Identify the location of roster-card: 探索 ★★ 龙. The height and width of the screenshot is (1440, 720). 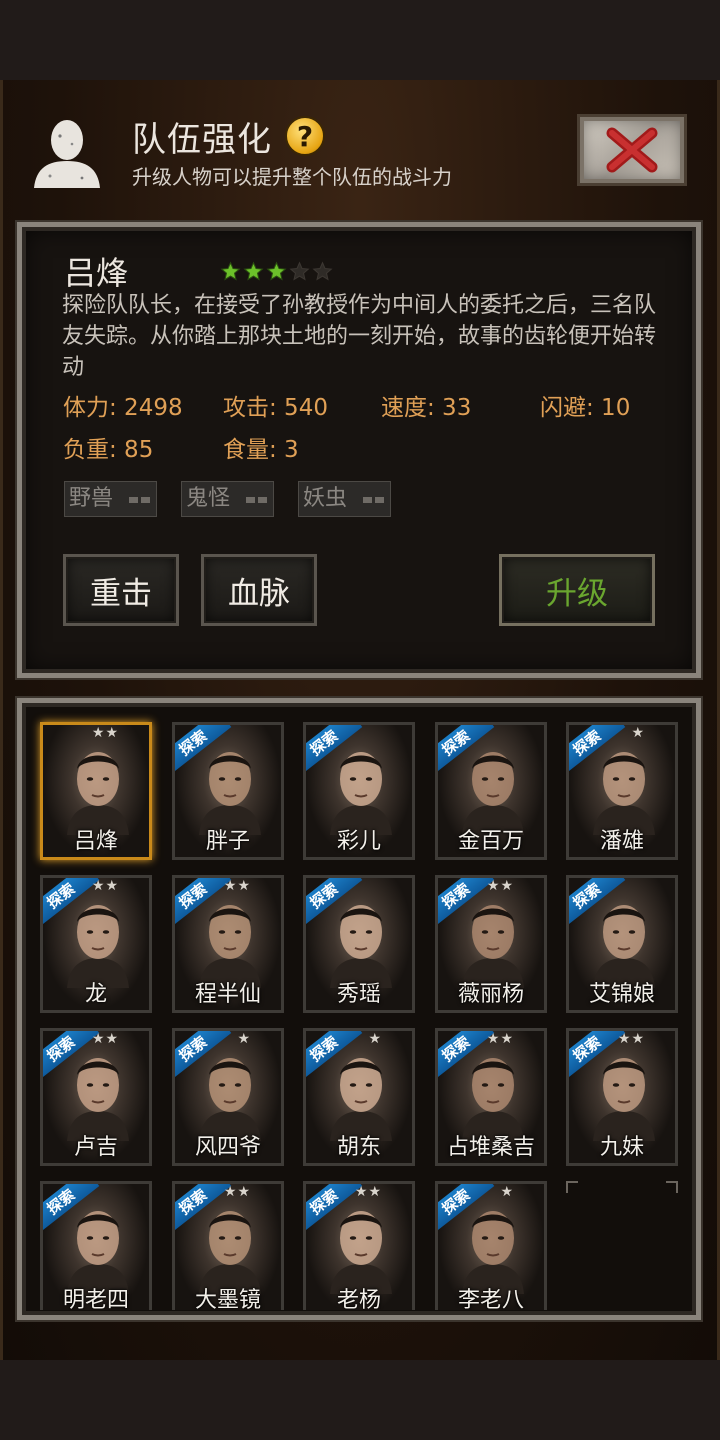
(96, 944).